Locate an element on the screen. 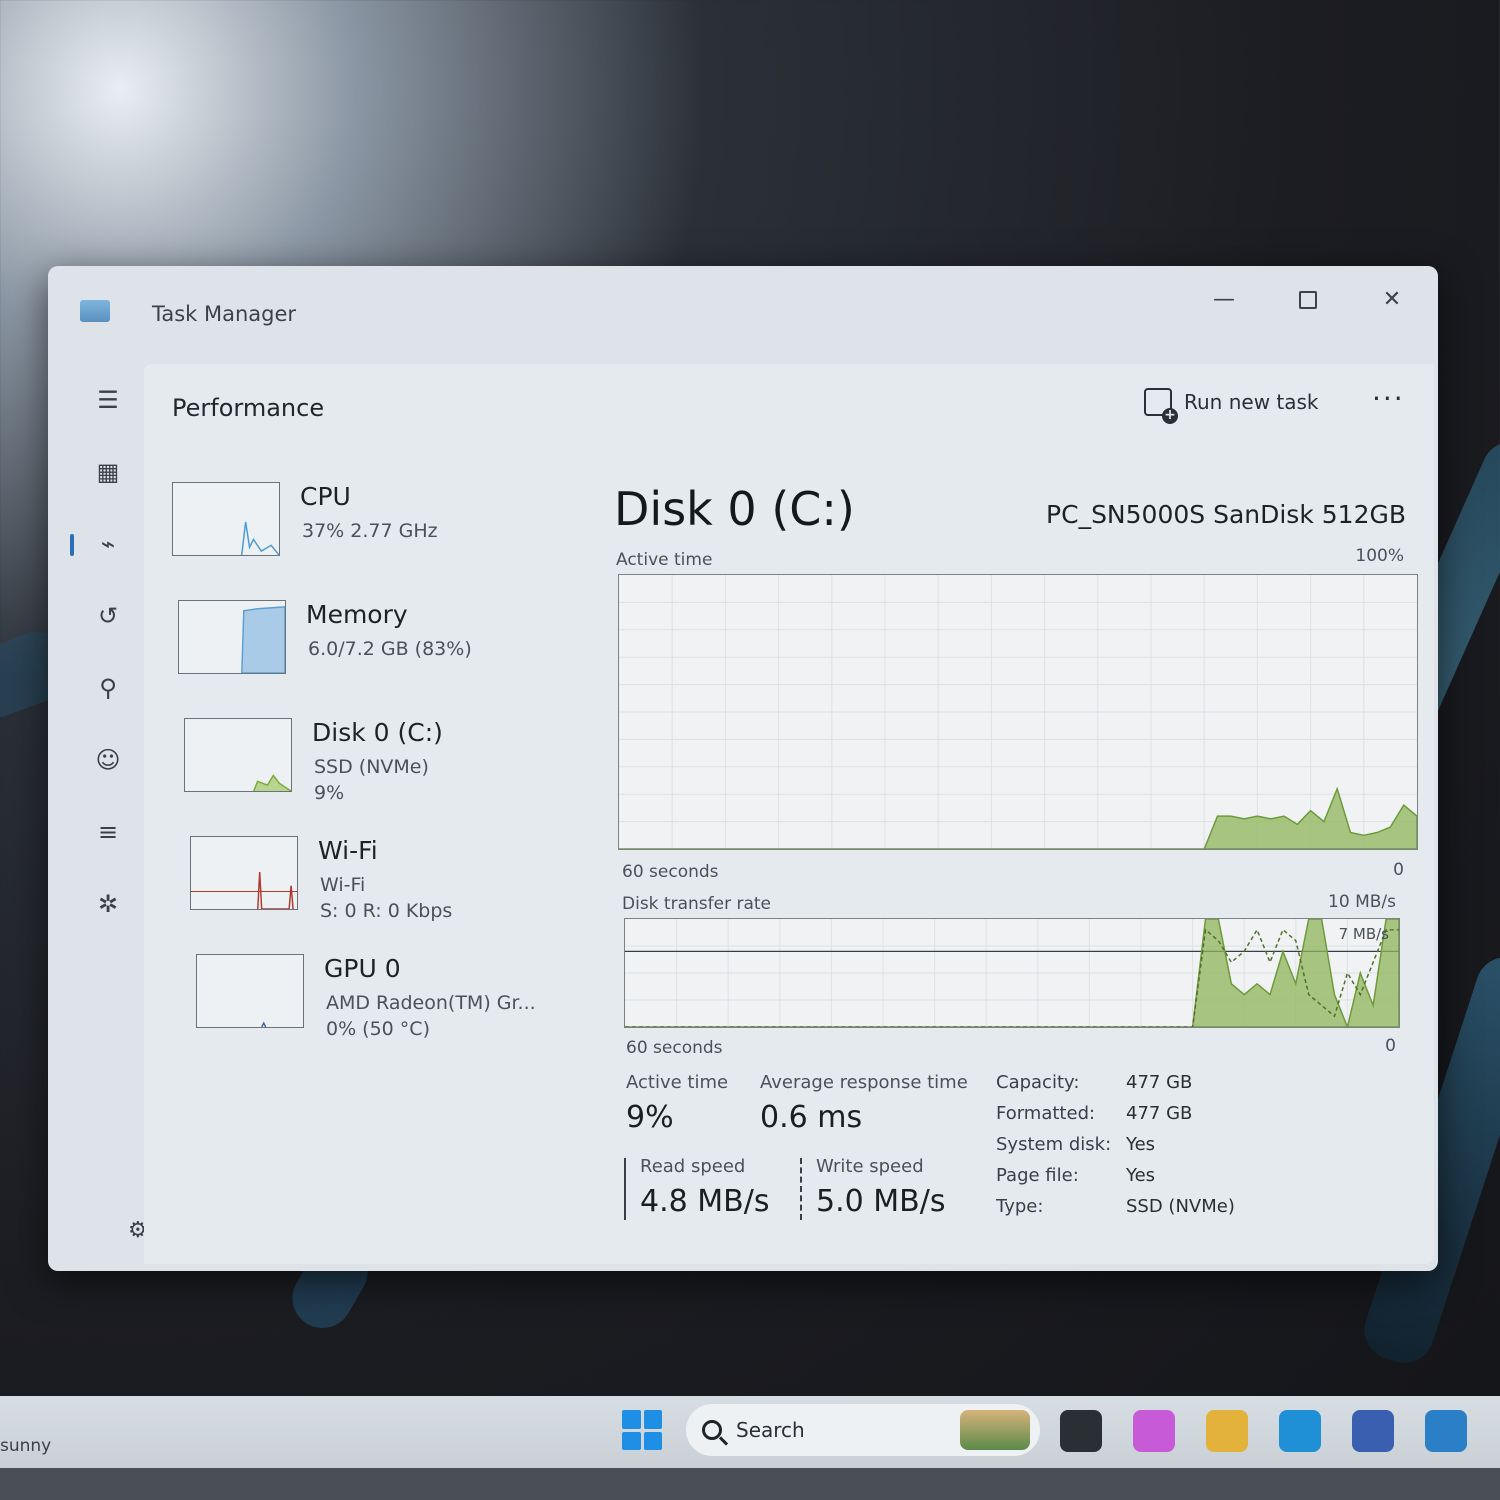 The image size is (1500, 1500). device-line1: 6.0/7.2 GB (83%) is located at coordinates (390, 649).